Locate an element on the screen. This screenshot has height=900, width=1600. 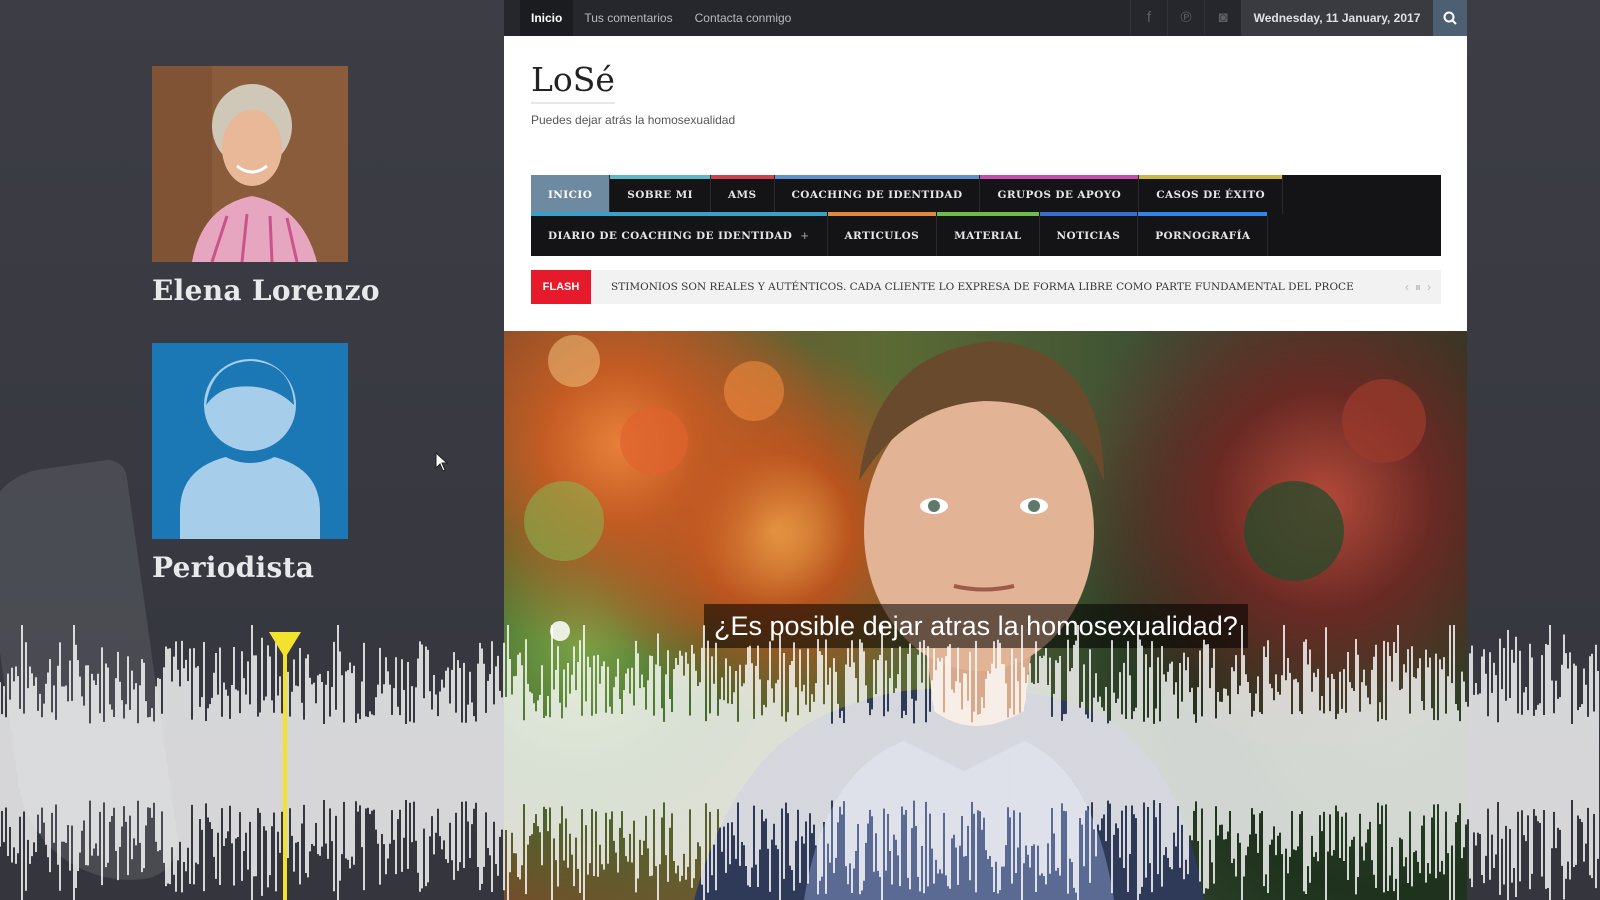
nav-item: ARTICULOS is located at coordinates (882, 234).